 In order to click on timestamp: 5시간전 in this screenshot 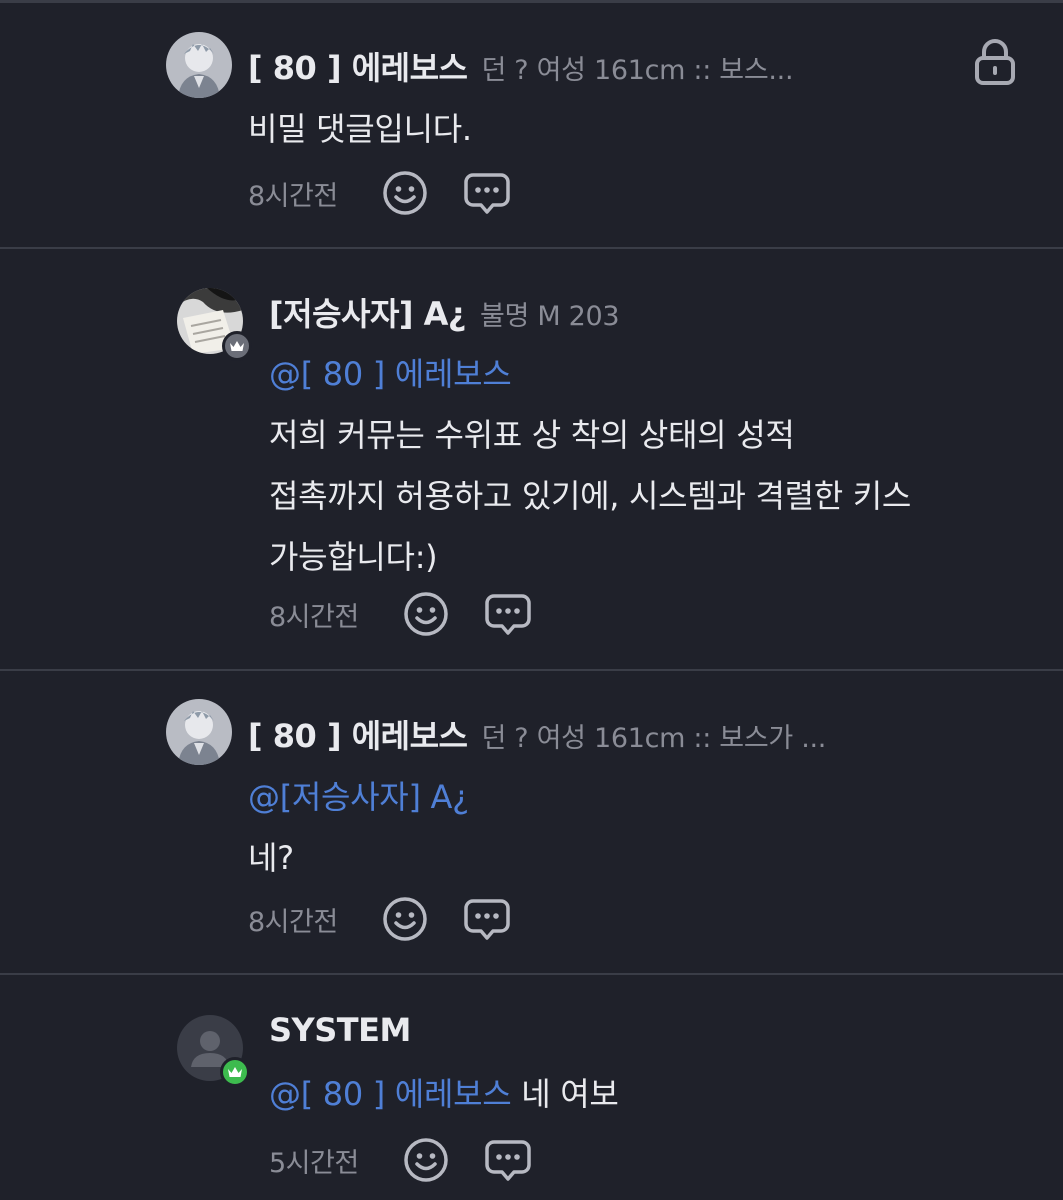, I will do `click(314, 1163)`.